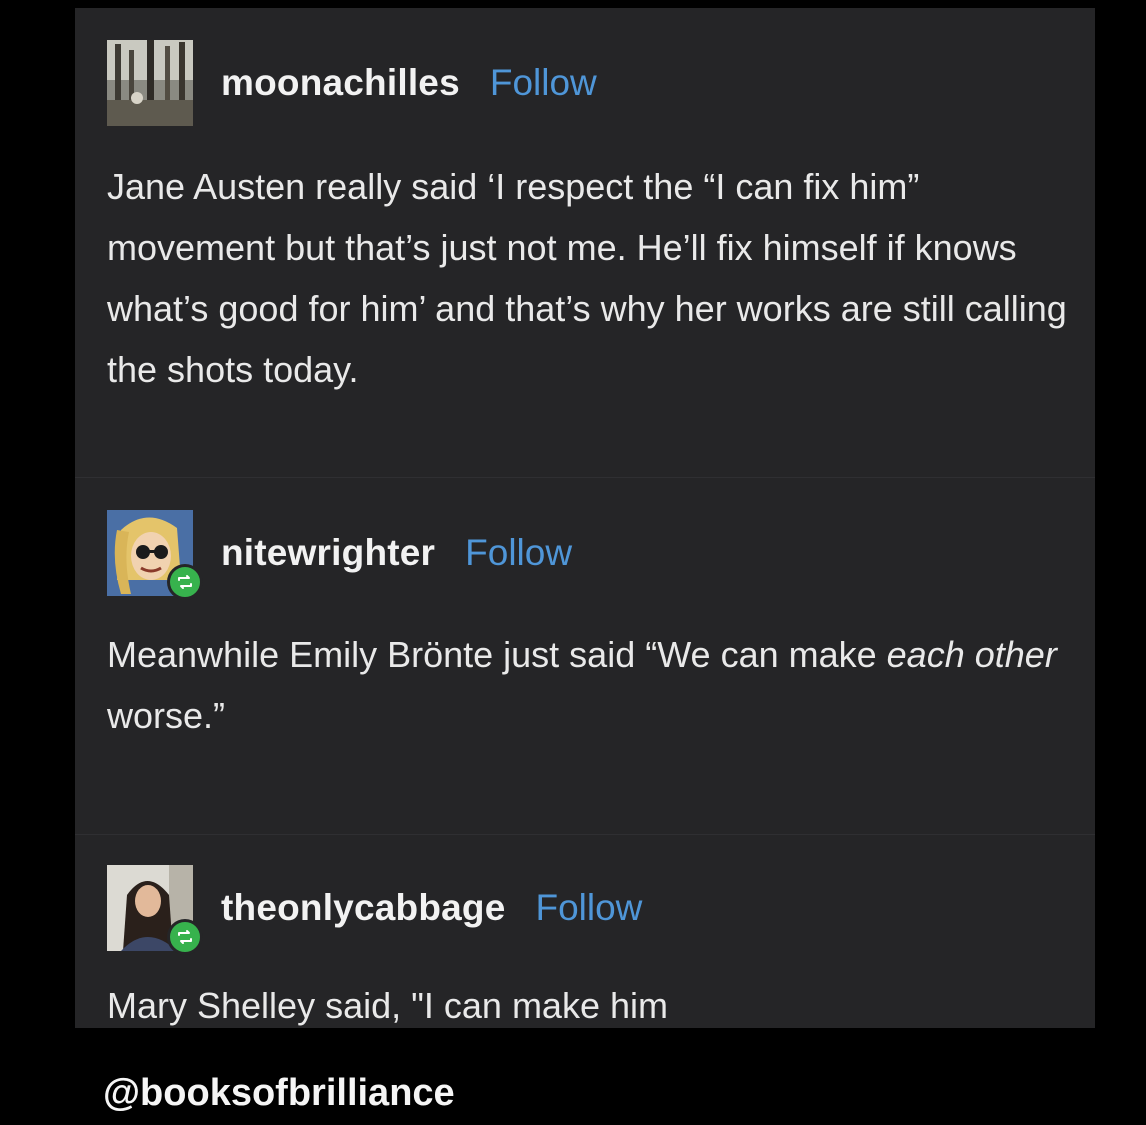 This screenshot has height=1125, width=1146. I want to click on post-header: nitewrighter Follow, so click(601, 554).